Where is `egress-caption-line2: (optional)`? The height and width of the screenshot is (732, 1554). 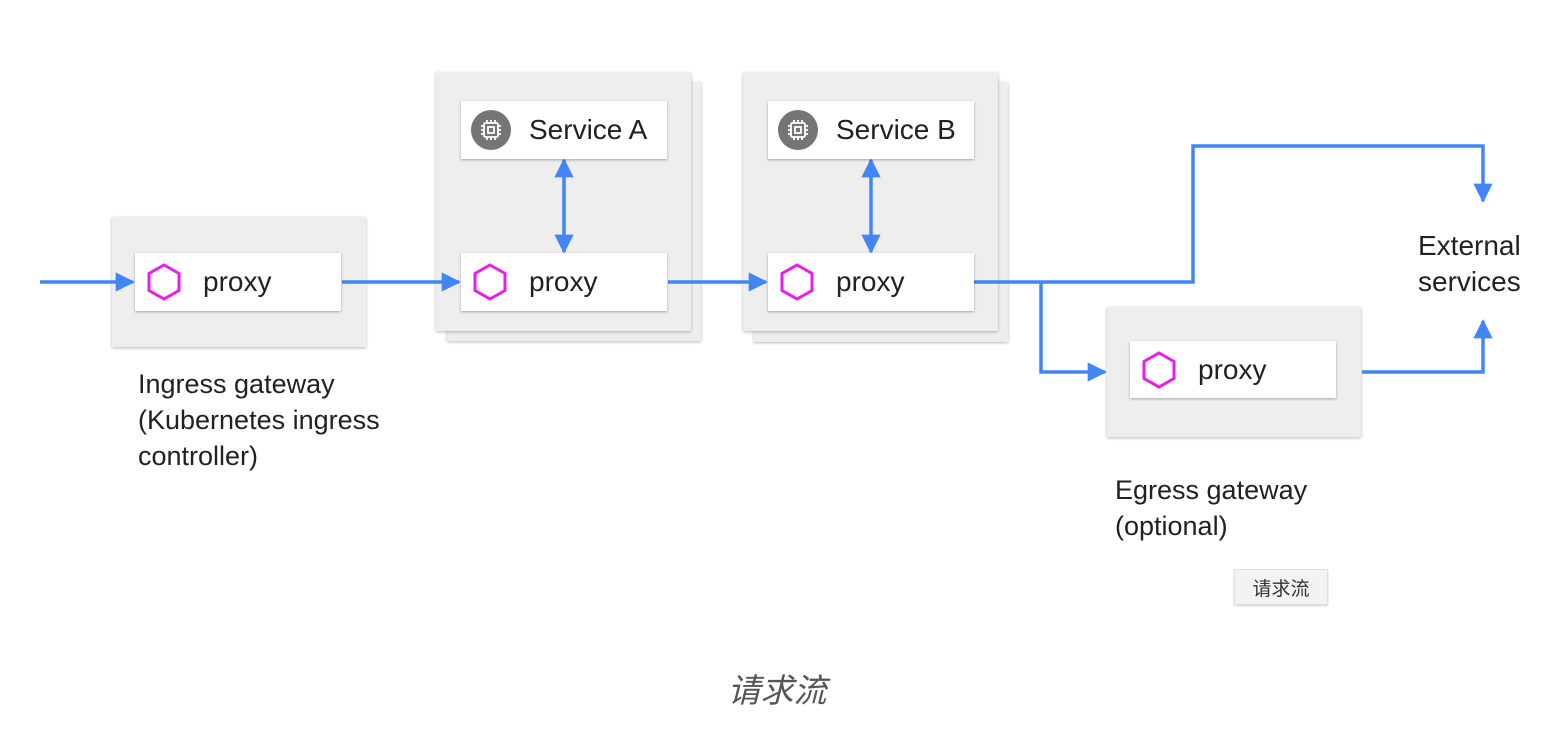
egress-caption-line2: (optional) is located at coordinates (1171, 526).